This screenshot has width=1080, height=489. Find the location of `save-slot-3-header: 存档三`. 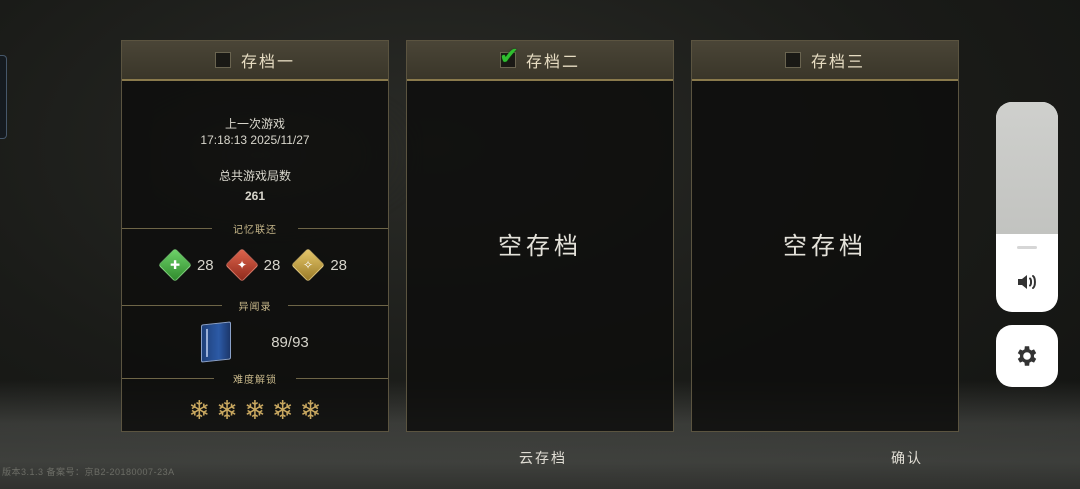

save-slot-3-header: 存档三 is located at coordinates (825, 61).